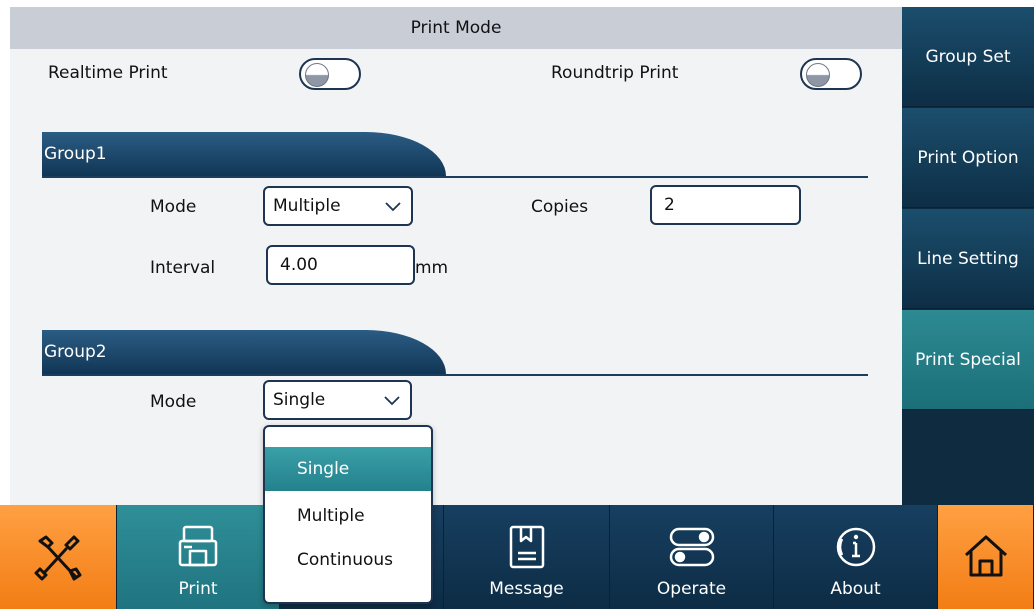 The width and height of the screenshot is (1034, 609). I want to click on copies-value: 2, so click(669, 205).